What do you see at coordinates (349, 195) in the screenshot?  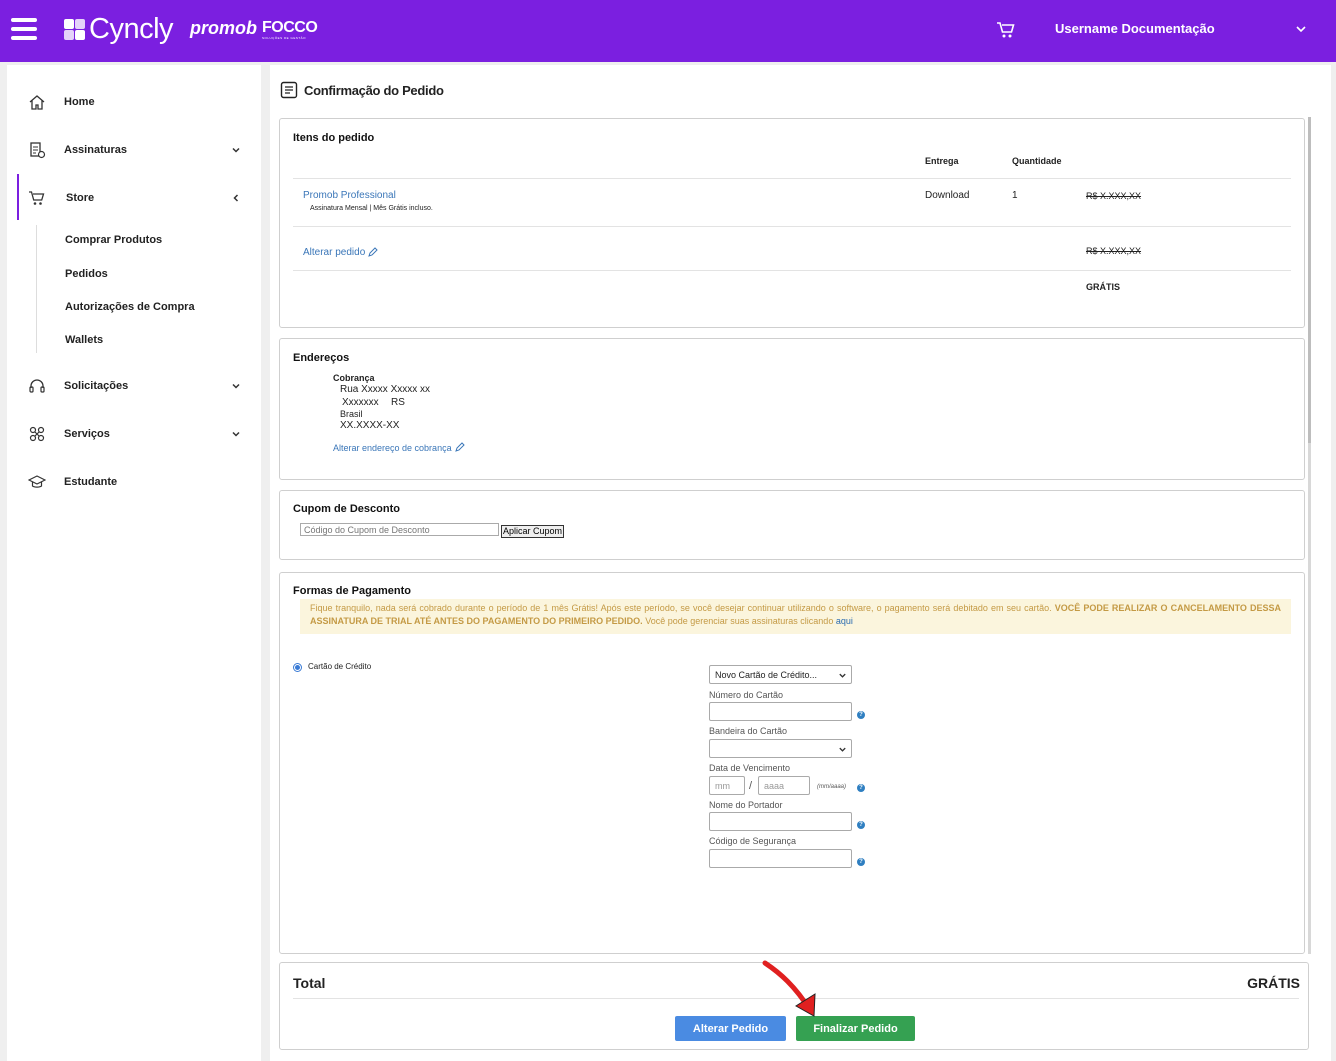 I see `product-link: Promob Professional` at bounding box center [349, 195].